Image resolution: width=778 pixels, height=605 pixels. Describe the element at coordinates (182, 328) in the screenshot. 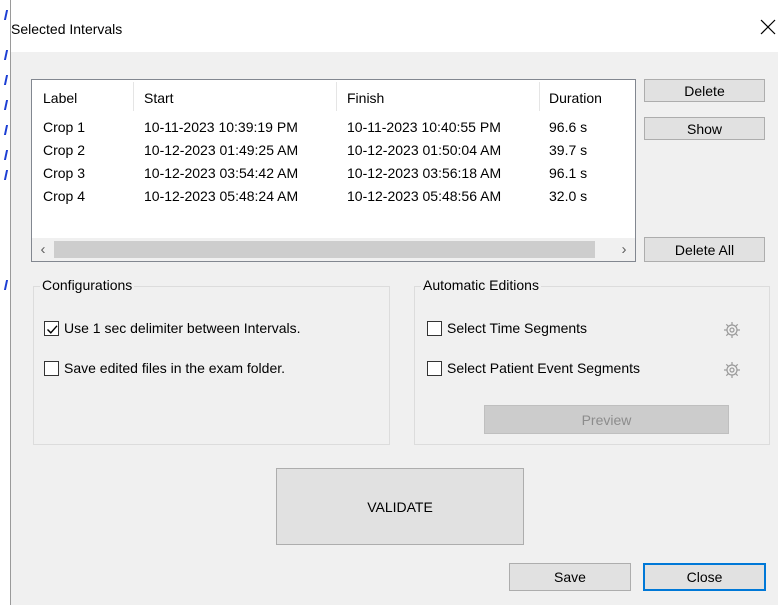

I see `use-delimiter-label: Use 1 sec delimiter between Intervals.` at that location.